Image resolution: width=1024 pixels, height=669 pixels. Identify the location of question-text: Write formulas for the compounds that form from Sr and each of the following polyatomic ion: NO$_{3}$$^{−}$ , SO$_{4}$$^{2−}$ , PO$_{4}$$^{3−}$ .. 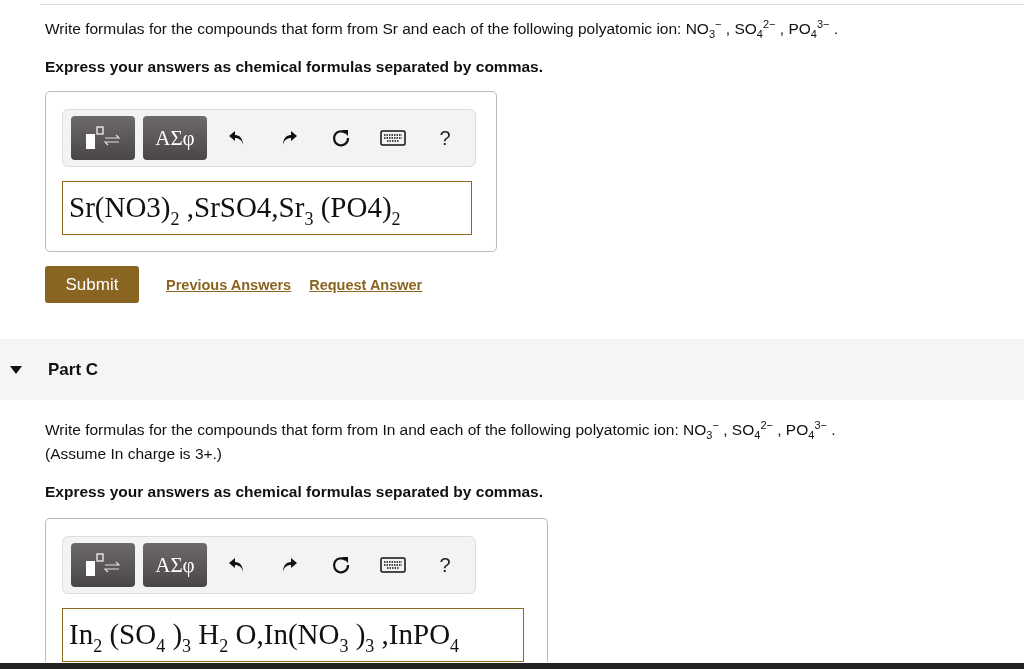
(442, 29).